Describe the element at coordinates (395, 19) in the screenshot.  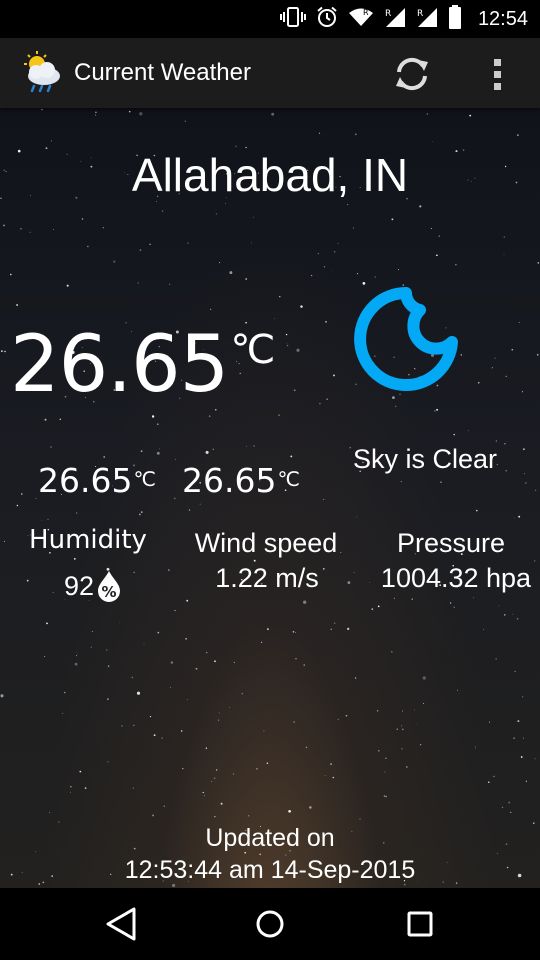
I see `signal-r-icon: R` at that location.